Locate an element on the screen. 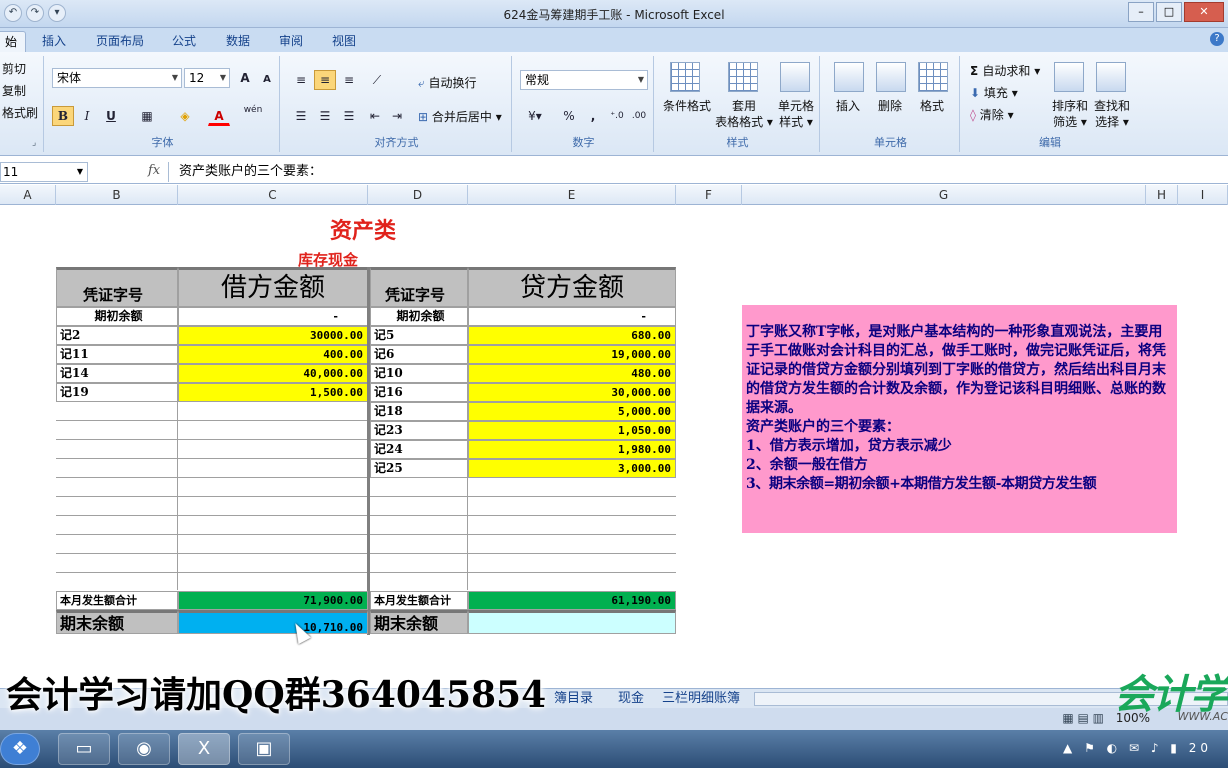 The height and width of the screenshot is (768, 1228). font-size-select: 12 ▼ is located at coordinates (207, 78).